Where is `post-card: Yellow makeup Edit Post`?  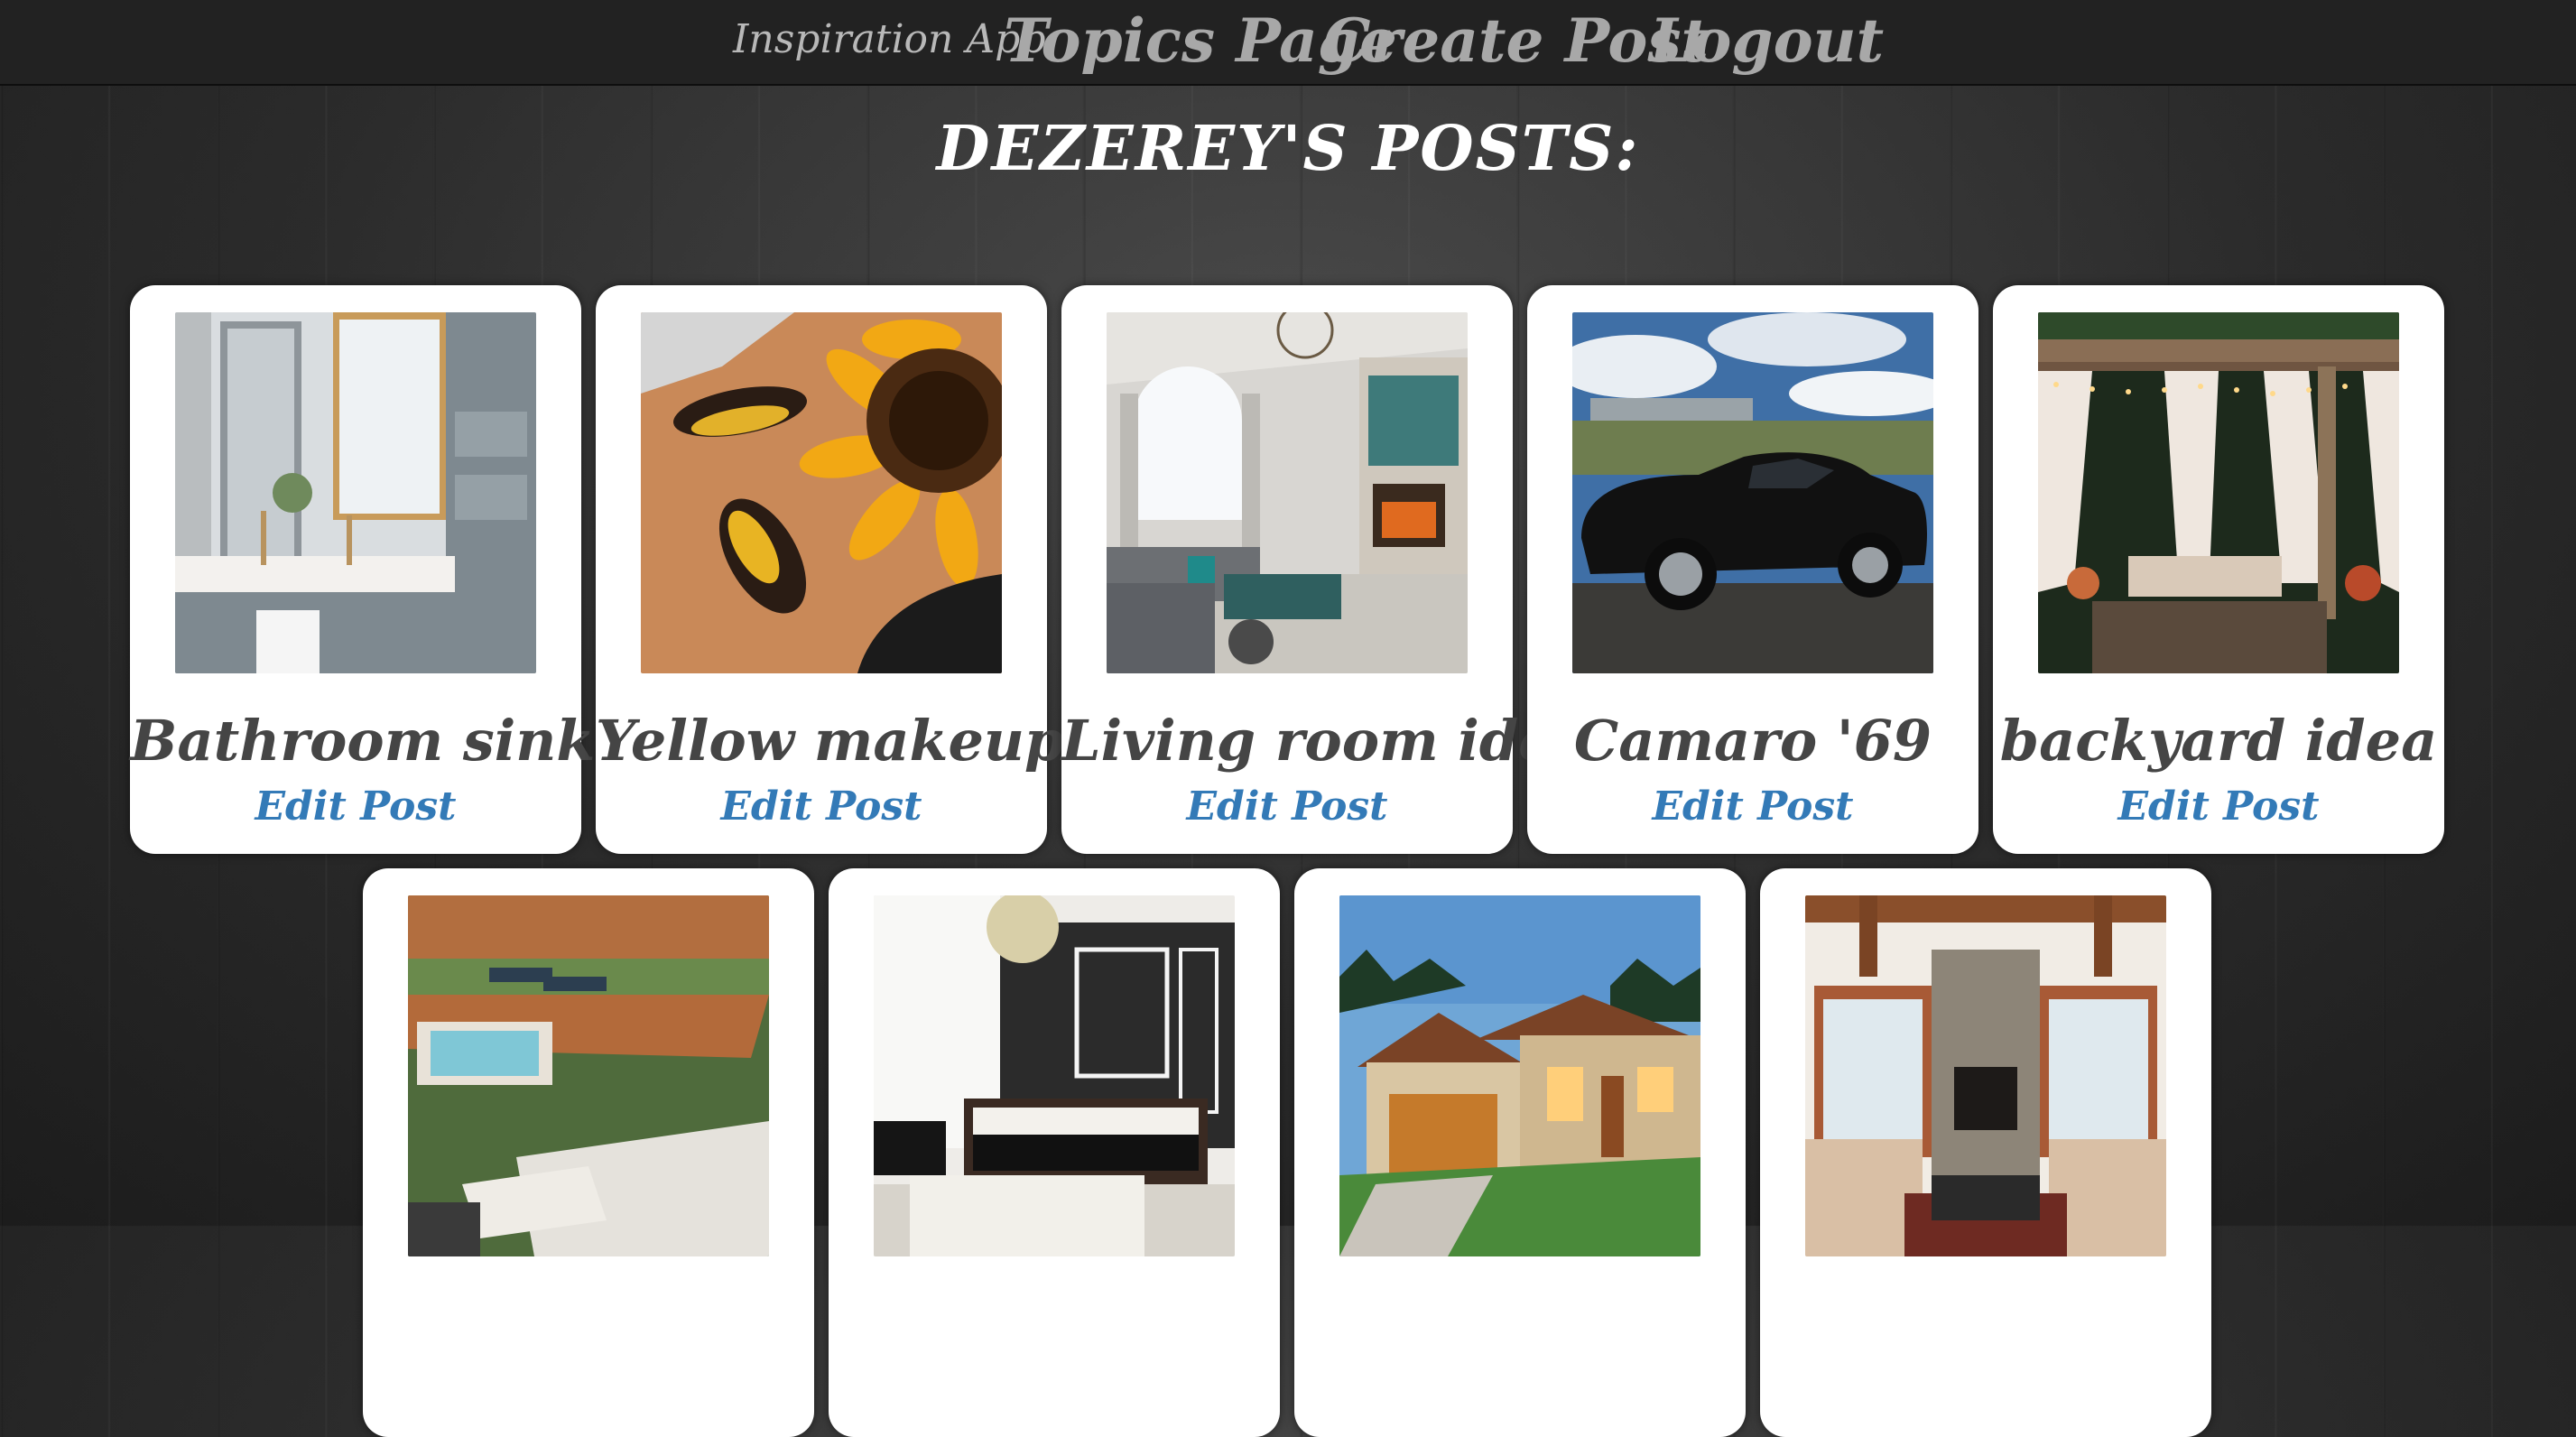
post-card: Yellow makeup Edit Post is located at coordinates (830, 569).